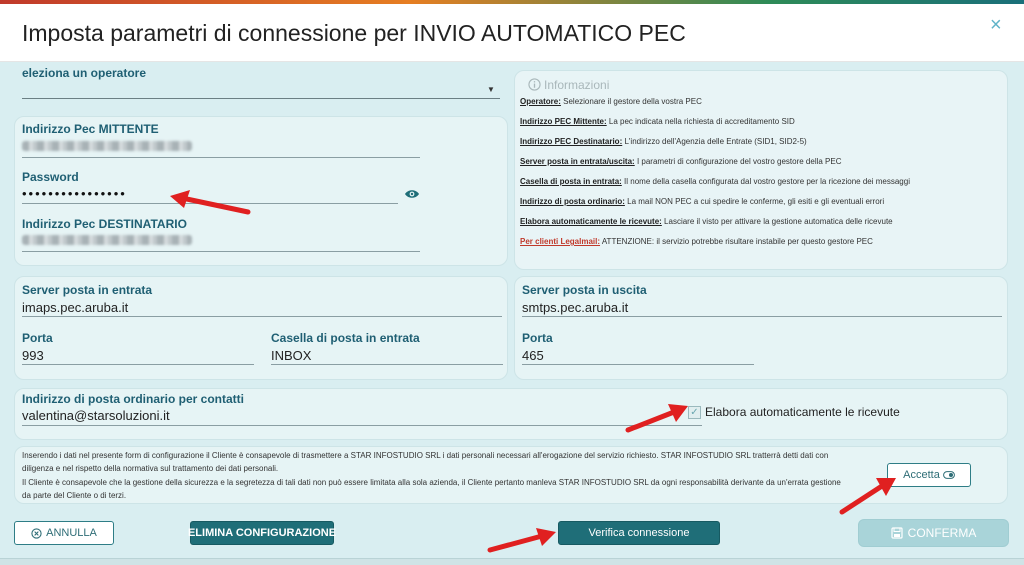 The height and width of the screenshot is (565, 1024). What do you see at coordinates (345, 338) in the screenshot?
I see `mailbox-label: Casella di posta in entrata` at bounding box center [345, 338].